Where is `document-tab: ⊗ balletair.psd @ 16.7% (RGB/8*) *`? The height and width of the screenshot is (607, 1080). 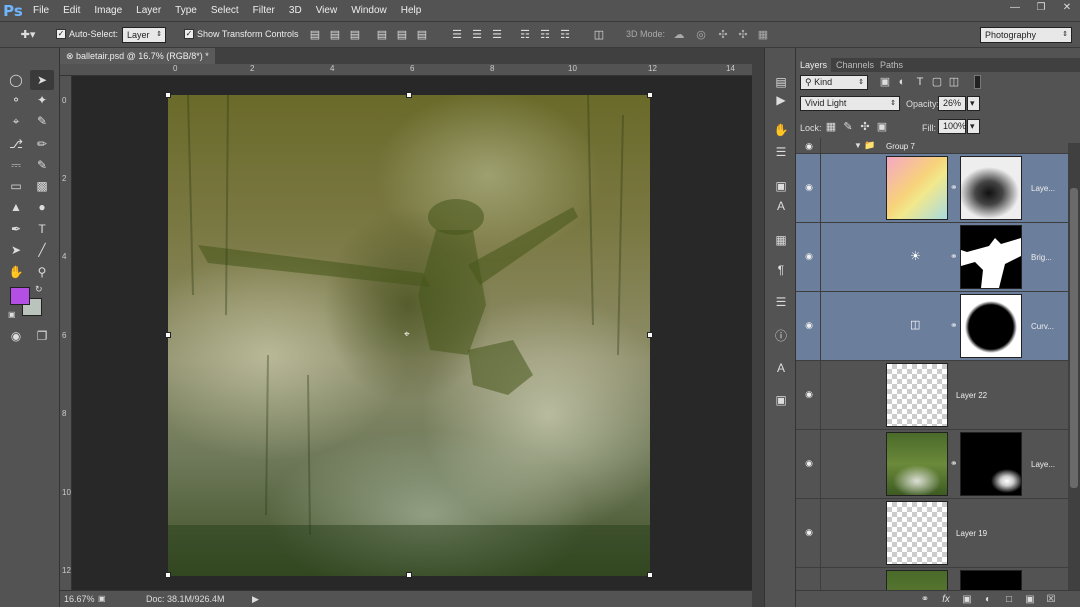
document-tab: ⊗ balletair.psd @ 16.7% (RGB/8*) * is located at coordinates (137, 56).